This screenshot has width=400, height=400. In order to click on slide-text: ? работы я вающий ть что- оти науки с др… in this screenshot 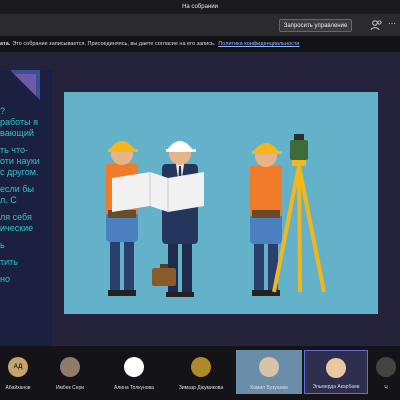, I will do `click(26, 195)`.